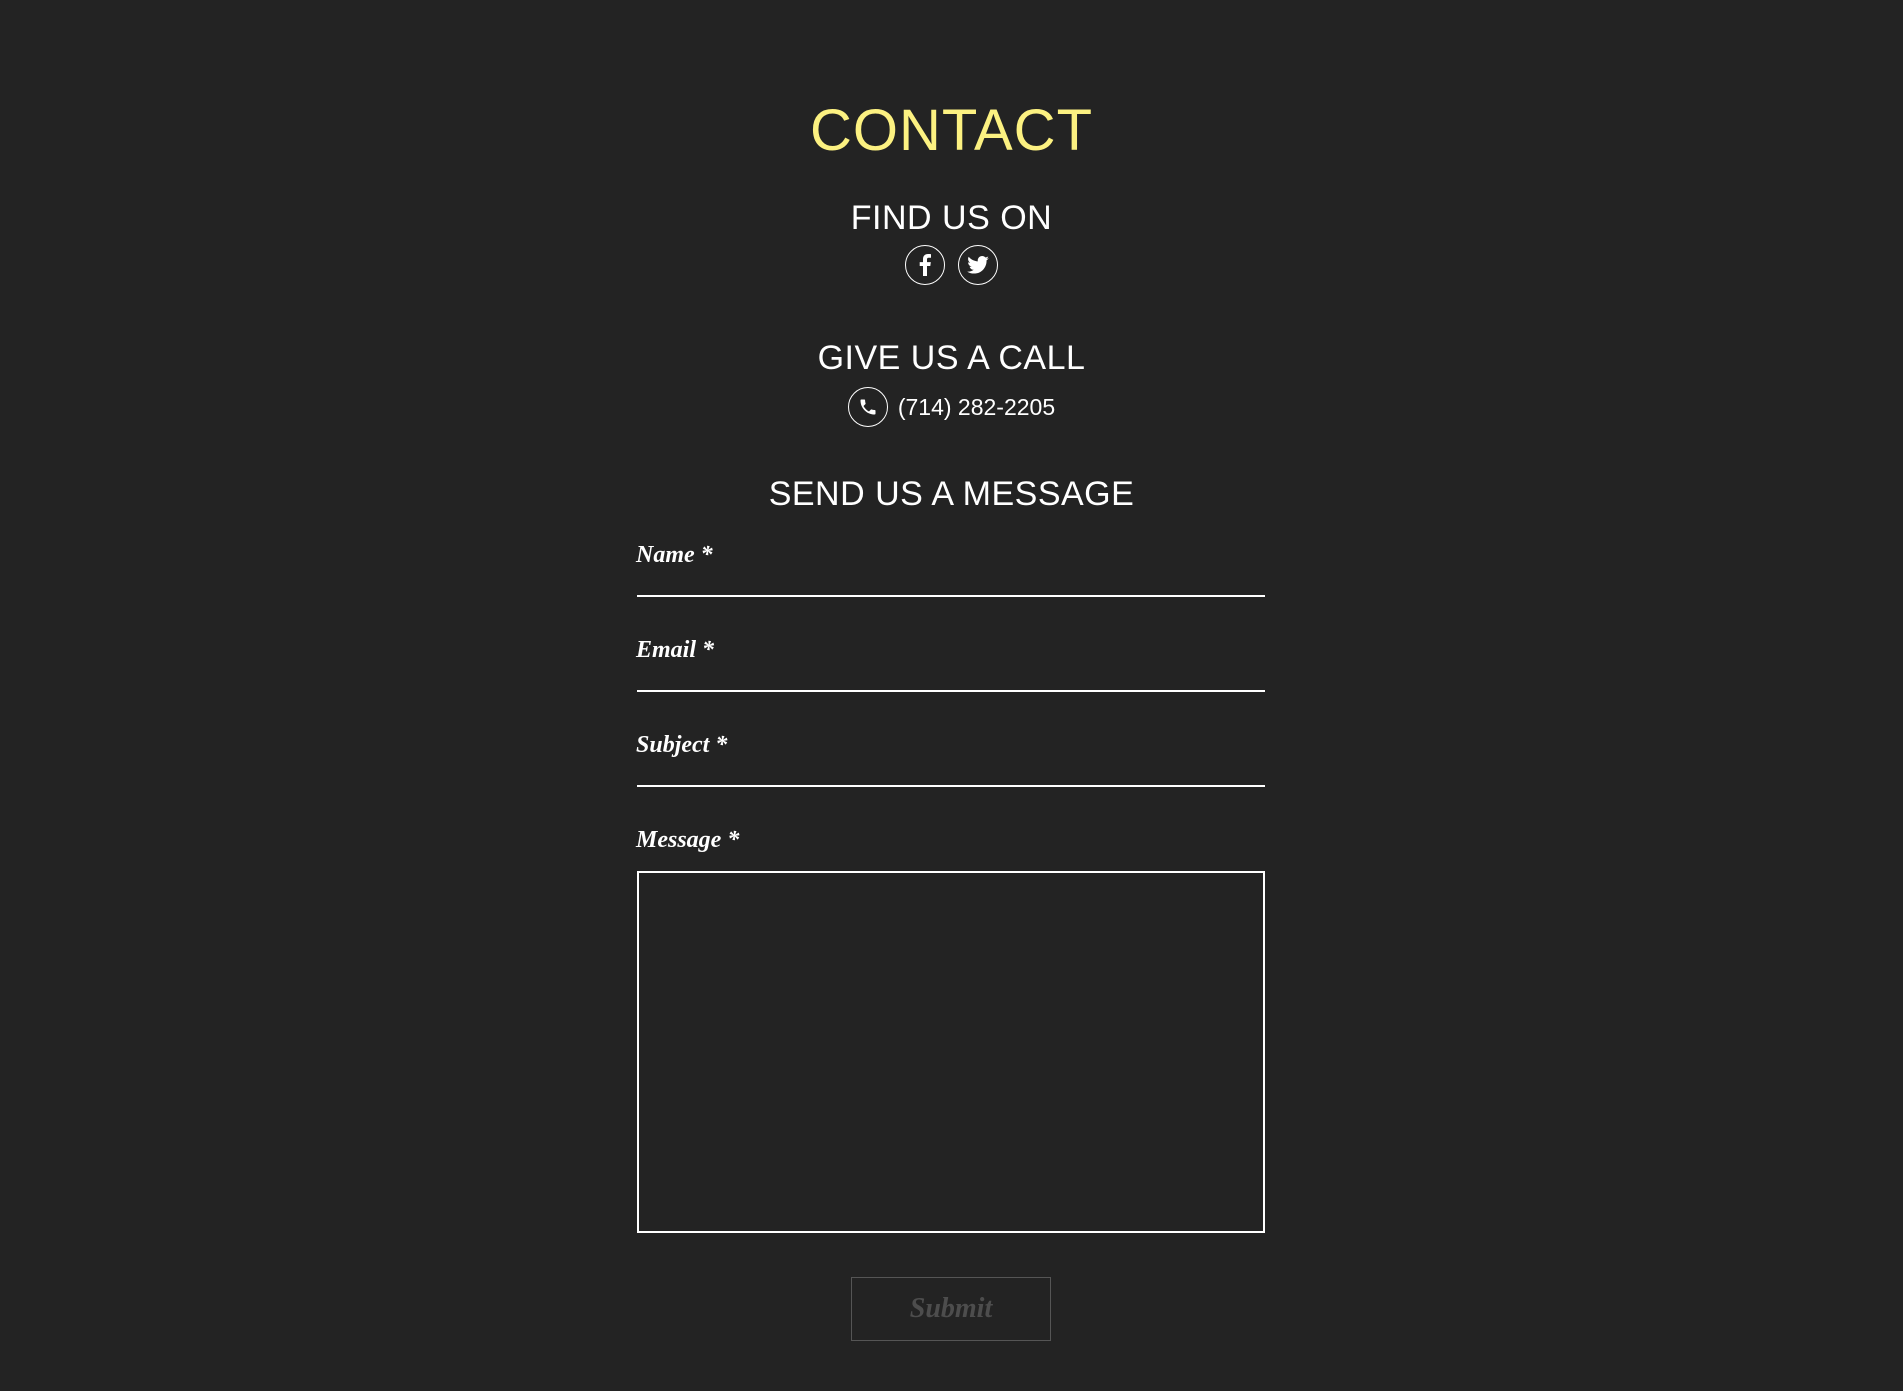  I want to click on phone-icon, so click(867, 407).